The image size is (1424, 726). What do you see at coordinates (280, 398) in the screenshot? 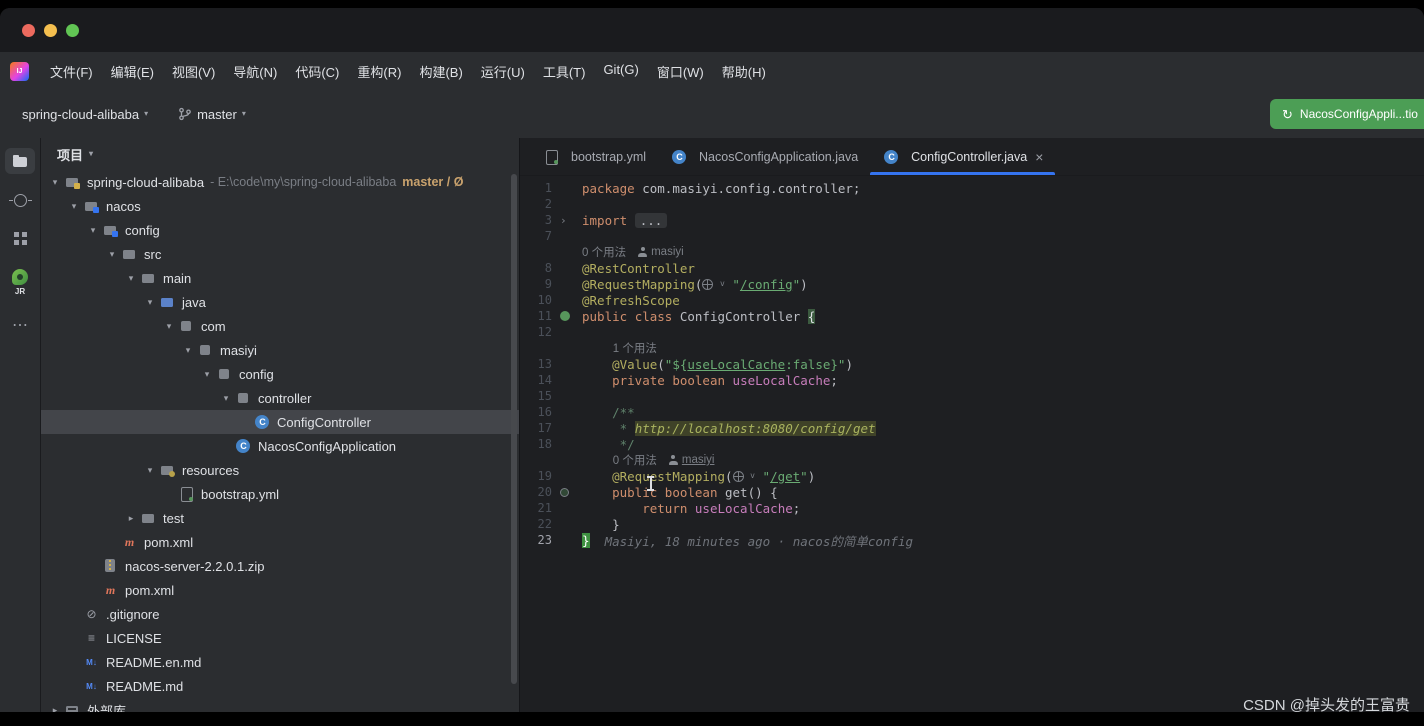
I see `tree-item-controller: ▾ controller` at bounding box center [280, 398].